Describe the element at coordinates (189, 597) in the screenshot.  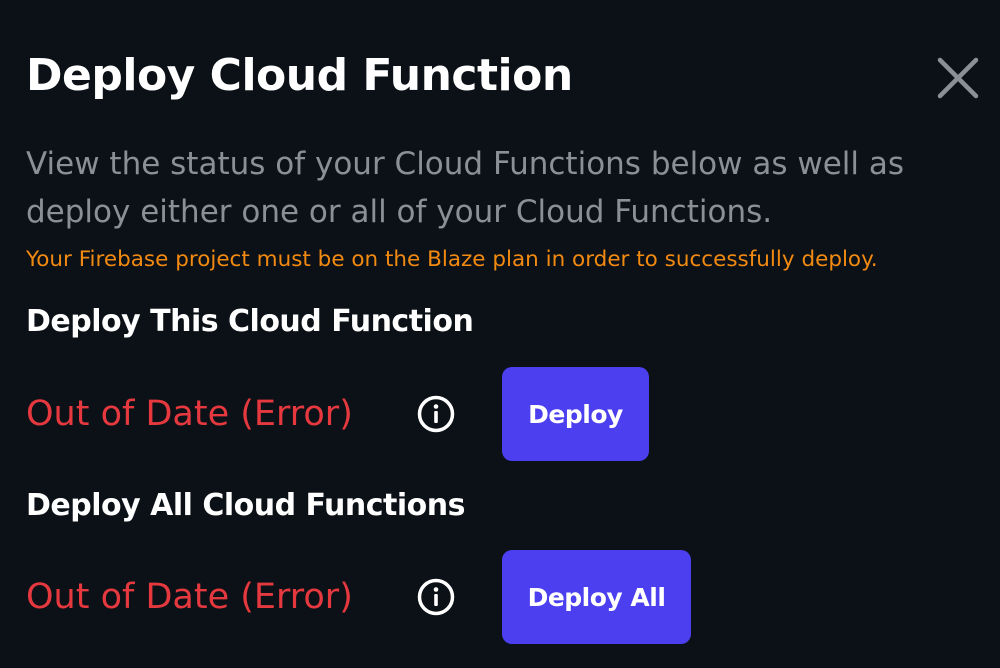
I see `deploy-all-status: Out of Date (Error)` at that location.